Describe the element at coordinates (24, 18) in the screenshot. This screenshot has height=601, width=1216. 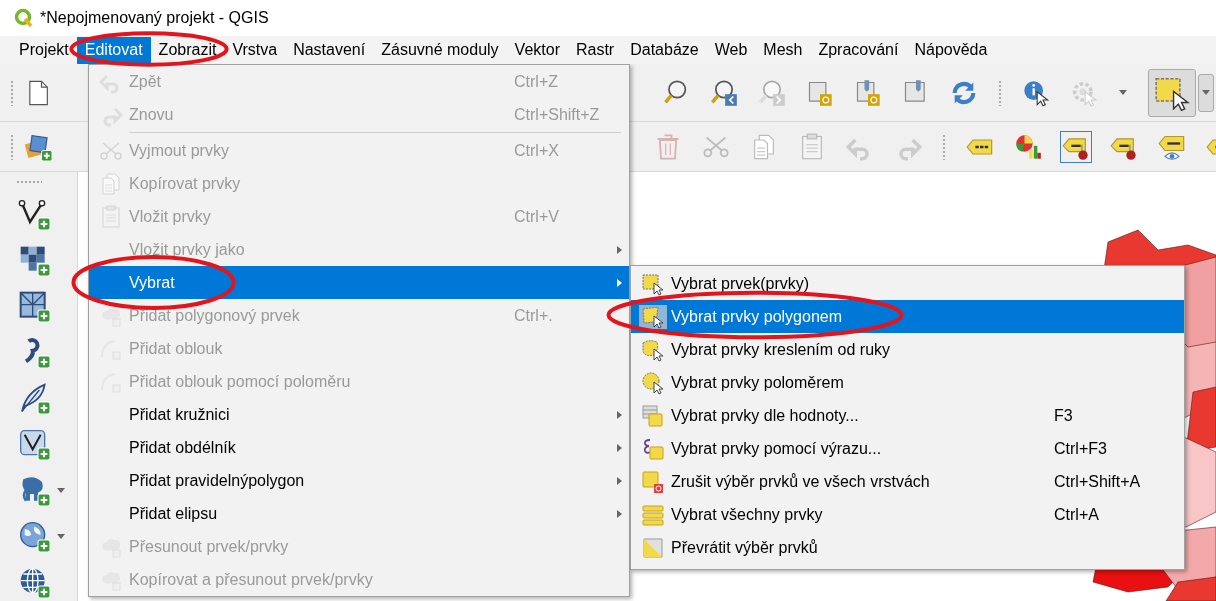
I see `app-logo-icon` at that location.